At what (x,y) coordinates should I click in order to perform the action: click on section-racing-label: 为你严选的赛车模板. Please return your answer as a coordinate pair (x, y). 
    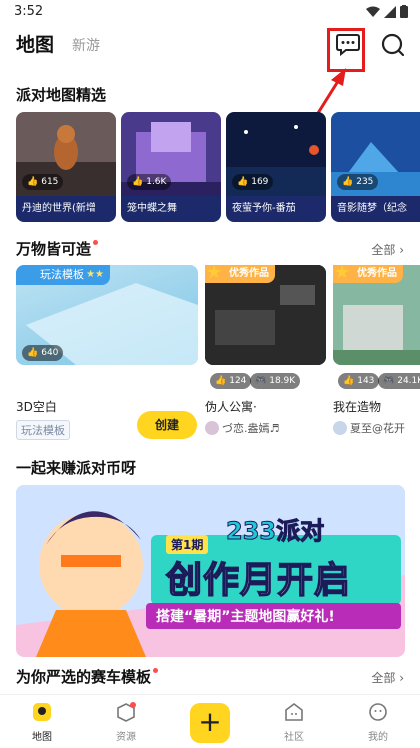
    Looking at the image, I should click on (84, 677).